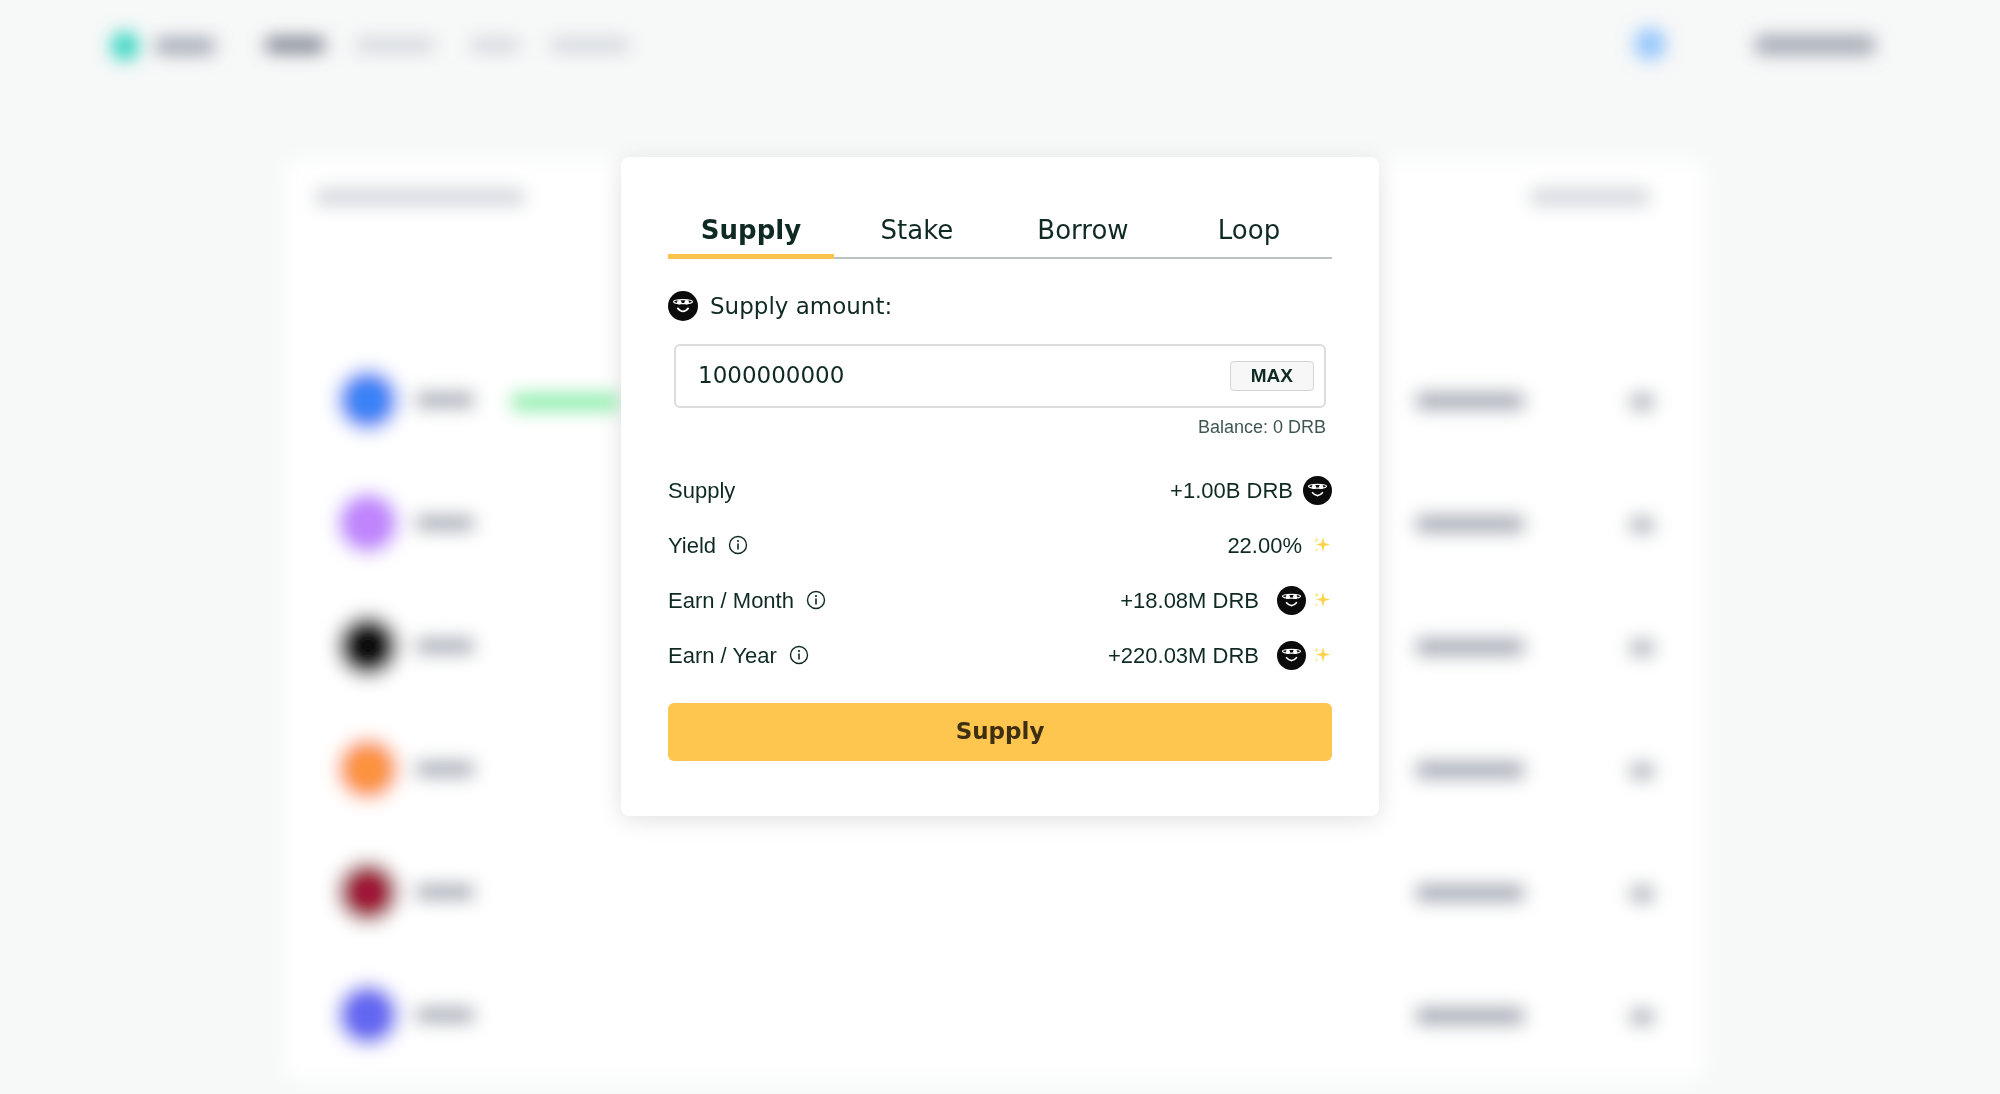  What do you see at coordinates (702, 490) in the screenshot?
I see `summary-label: Supply` at bounding box center [702, 490].